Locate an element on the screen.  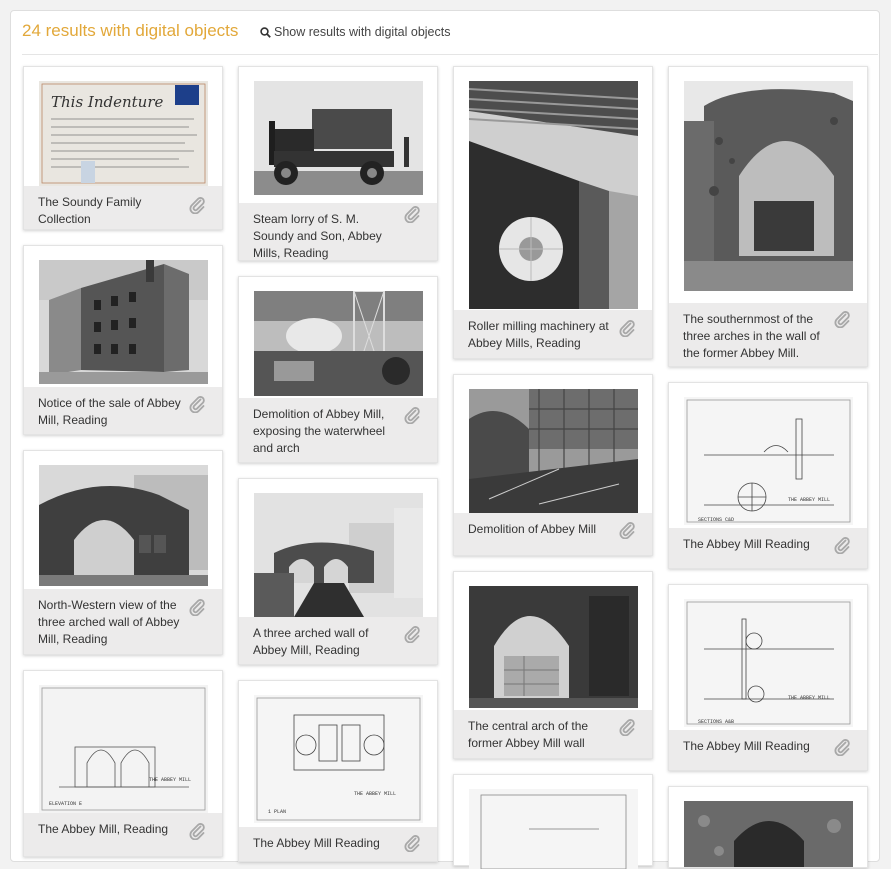
svg-text: SECTIONS A&B is located at coordinates (716, 722).